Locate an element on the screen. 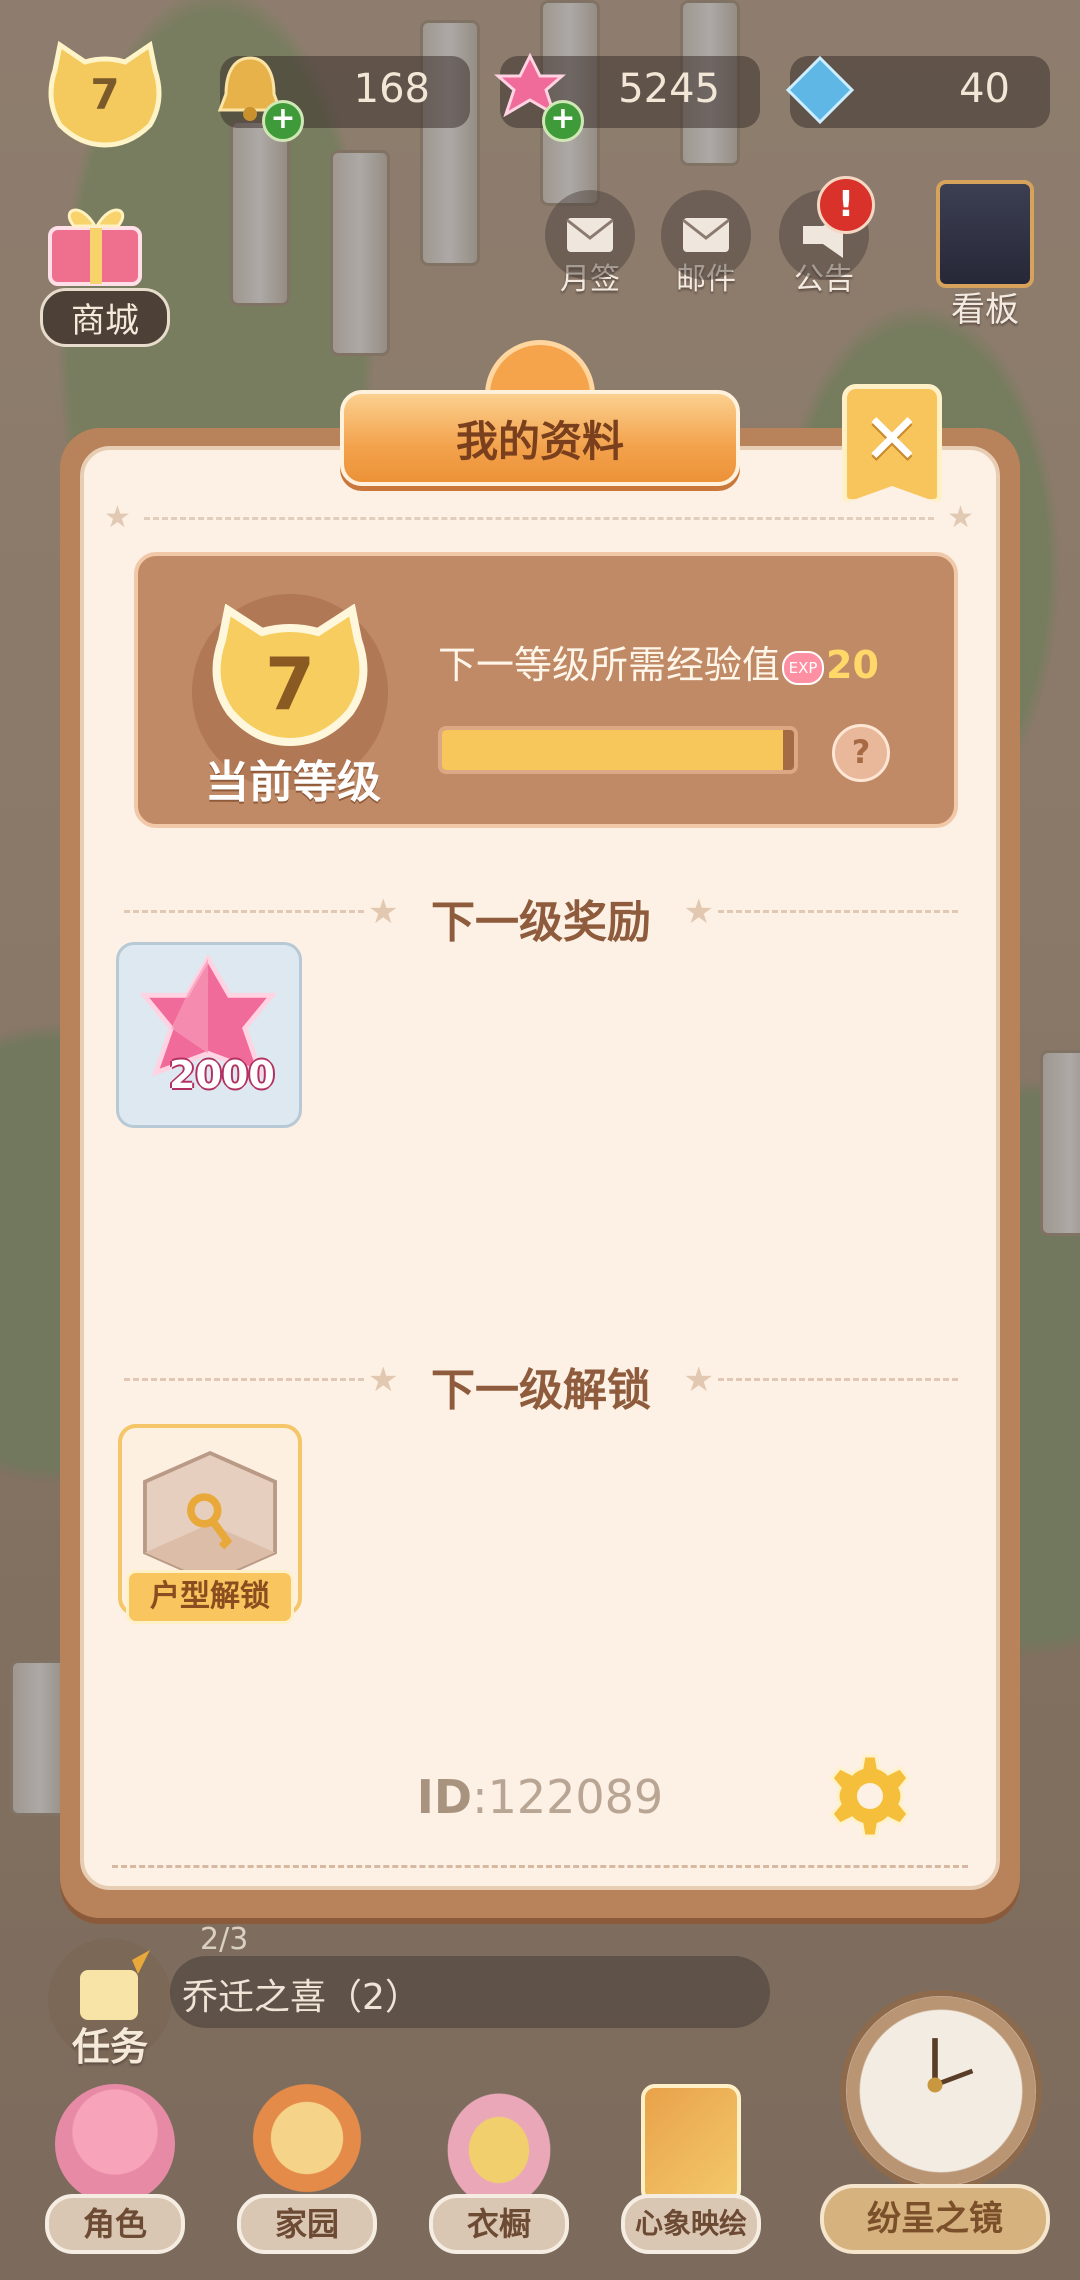 Image resolution: width=1080 pixels, height=2280 pixels. current-level-badge: 7 is located at coordinates (290, 678).